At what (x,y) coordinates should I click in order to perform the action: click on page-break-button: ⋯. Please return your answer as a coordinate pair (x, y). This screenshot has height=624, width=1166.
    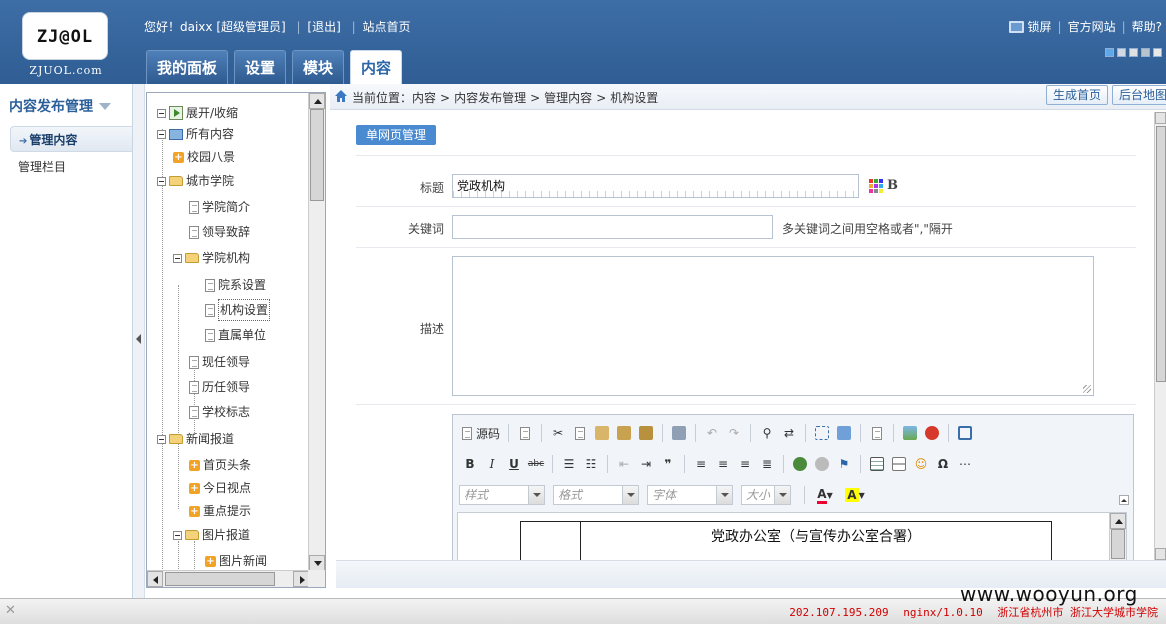
    Looking at the image, I should click on (965, 464).